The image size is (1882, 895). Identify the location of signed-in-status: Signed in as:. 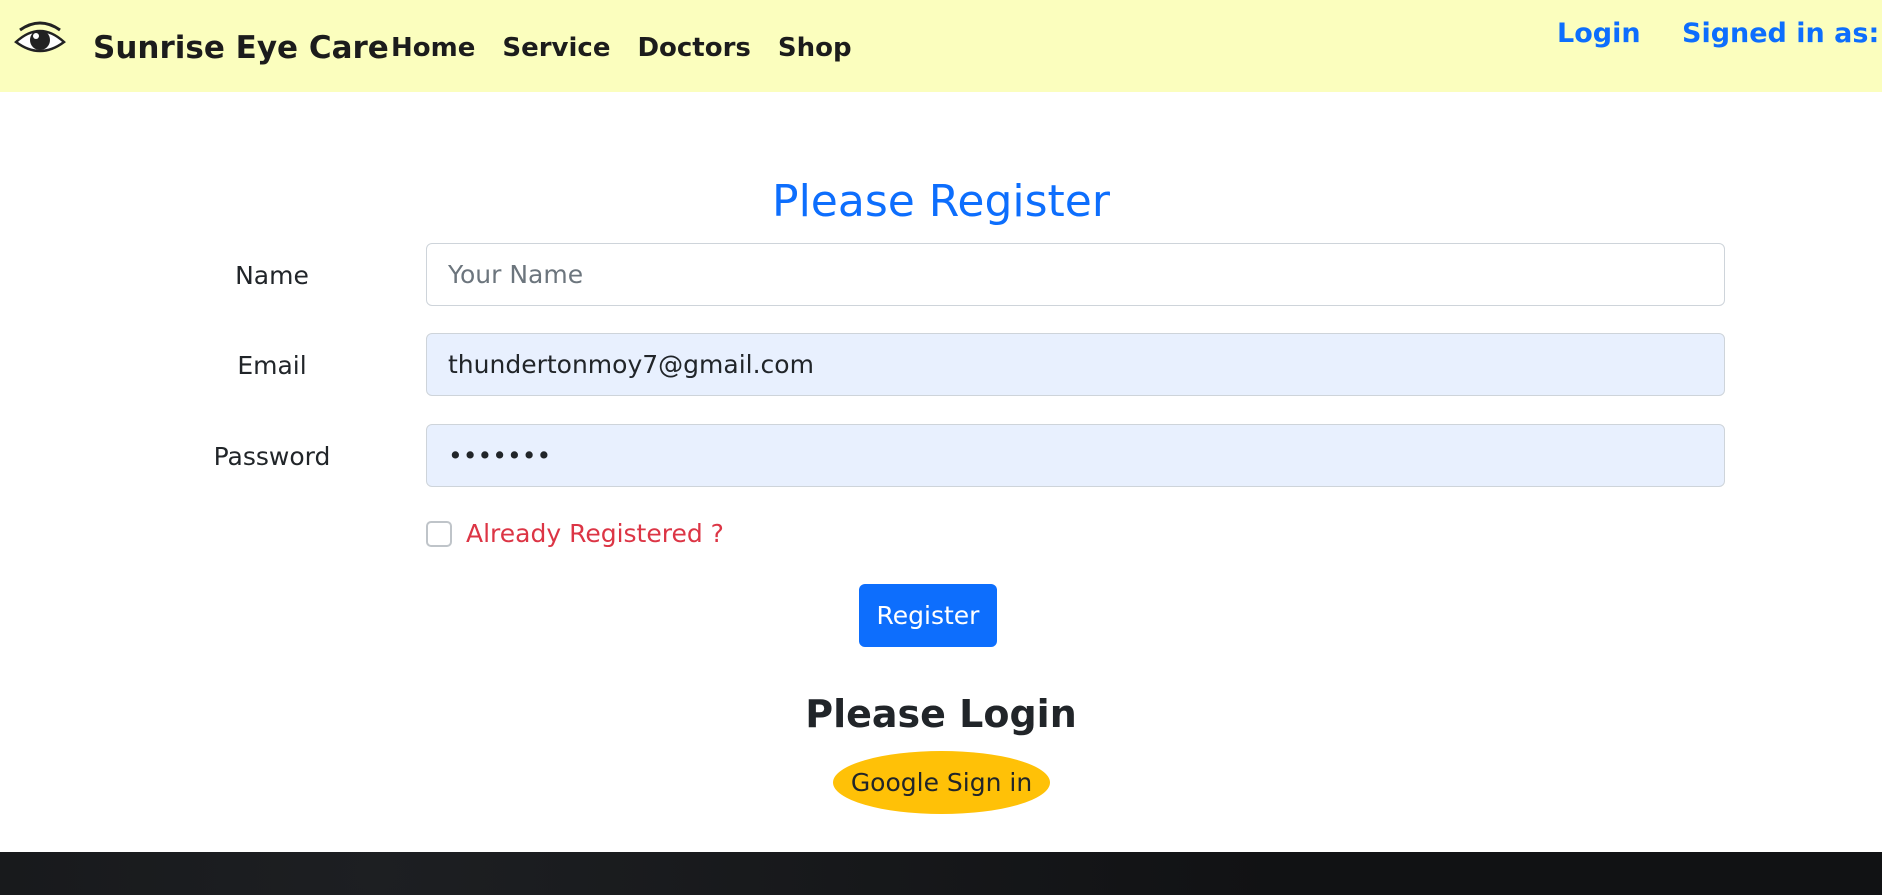
(1781, 33).